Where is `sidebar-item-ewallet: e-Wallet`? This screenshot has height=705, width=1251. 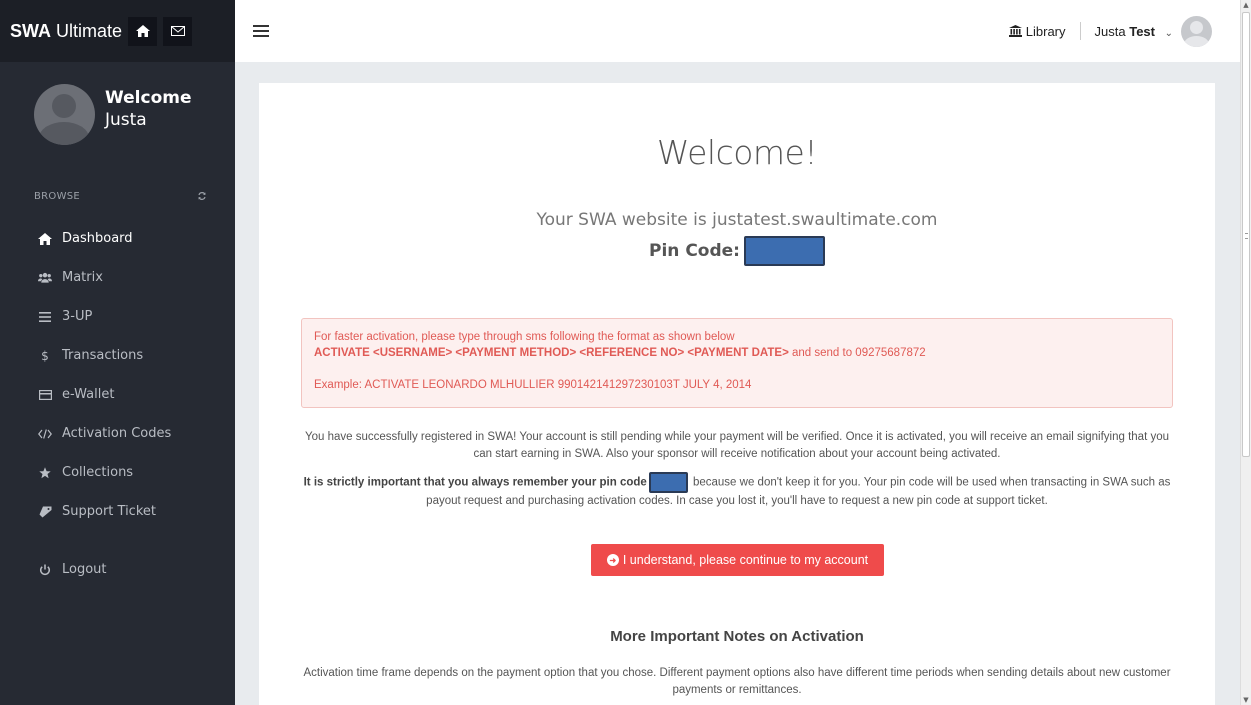
sidebar-item-ewallet: e-Wallet is located at coordinates (117, 394).